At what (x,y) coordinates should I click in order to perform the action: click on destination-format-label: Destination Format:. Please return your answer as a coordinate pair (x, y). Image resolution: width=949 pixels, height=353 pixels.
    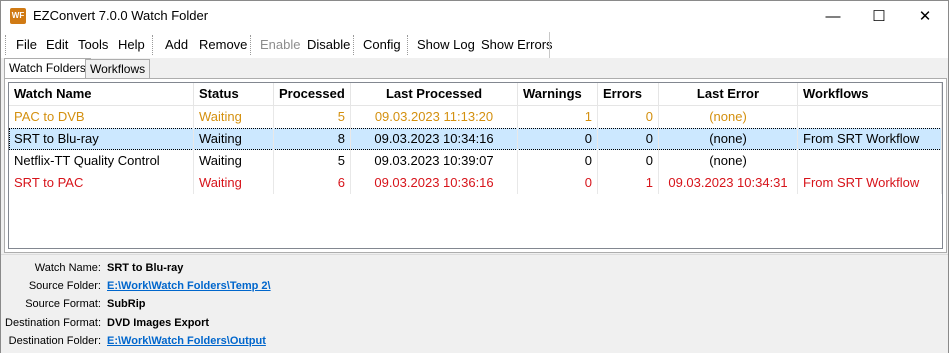
    Looking at the image, I should click on (53, 323).